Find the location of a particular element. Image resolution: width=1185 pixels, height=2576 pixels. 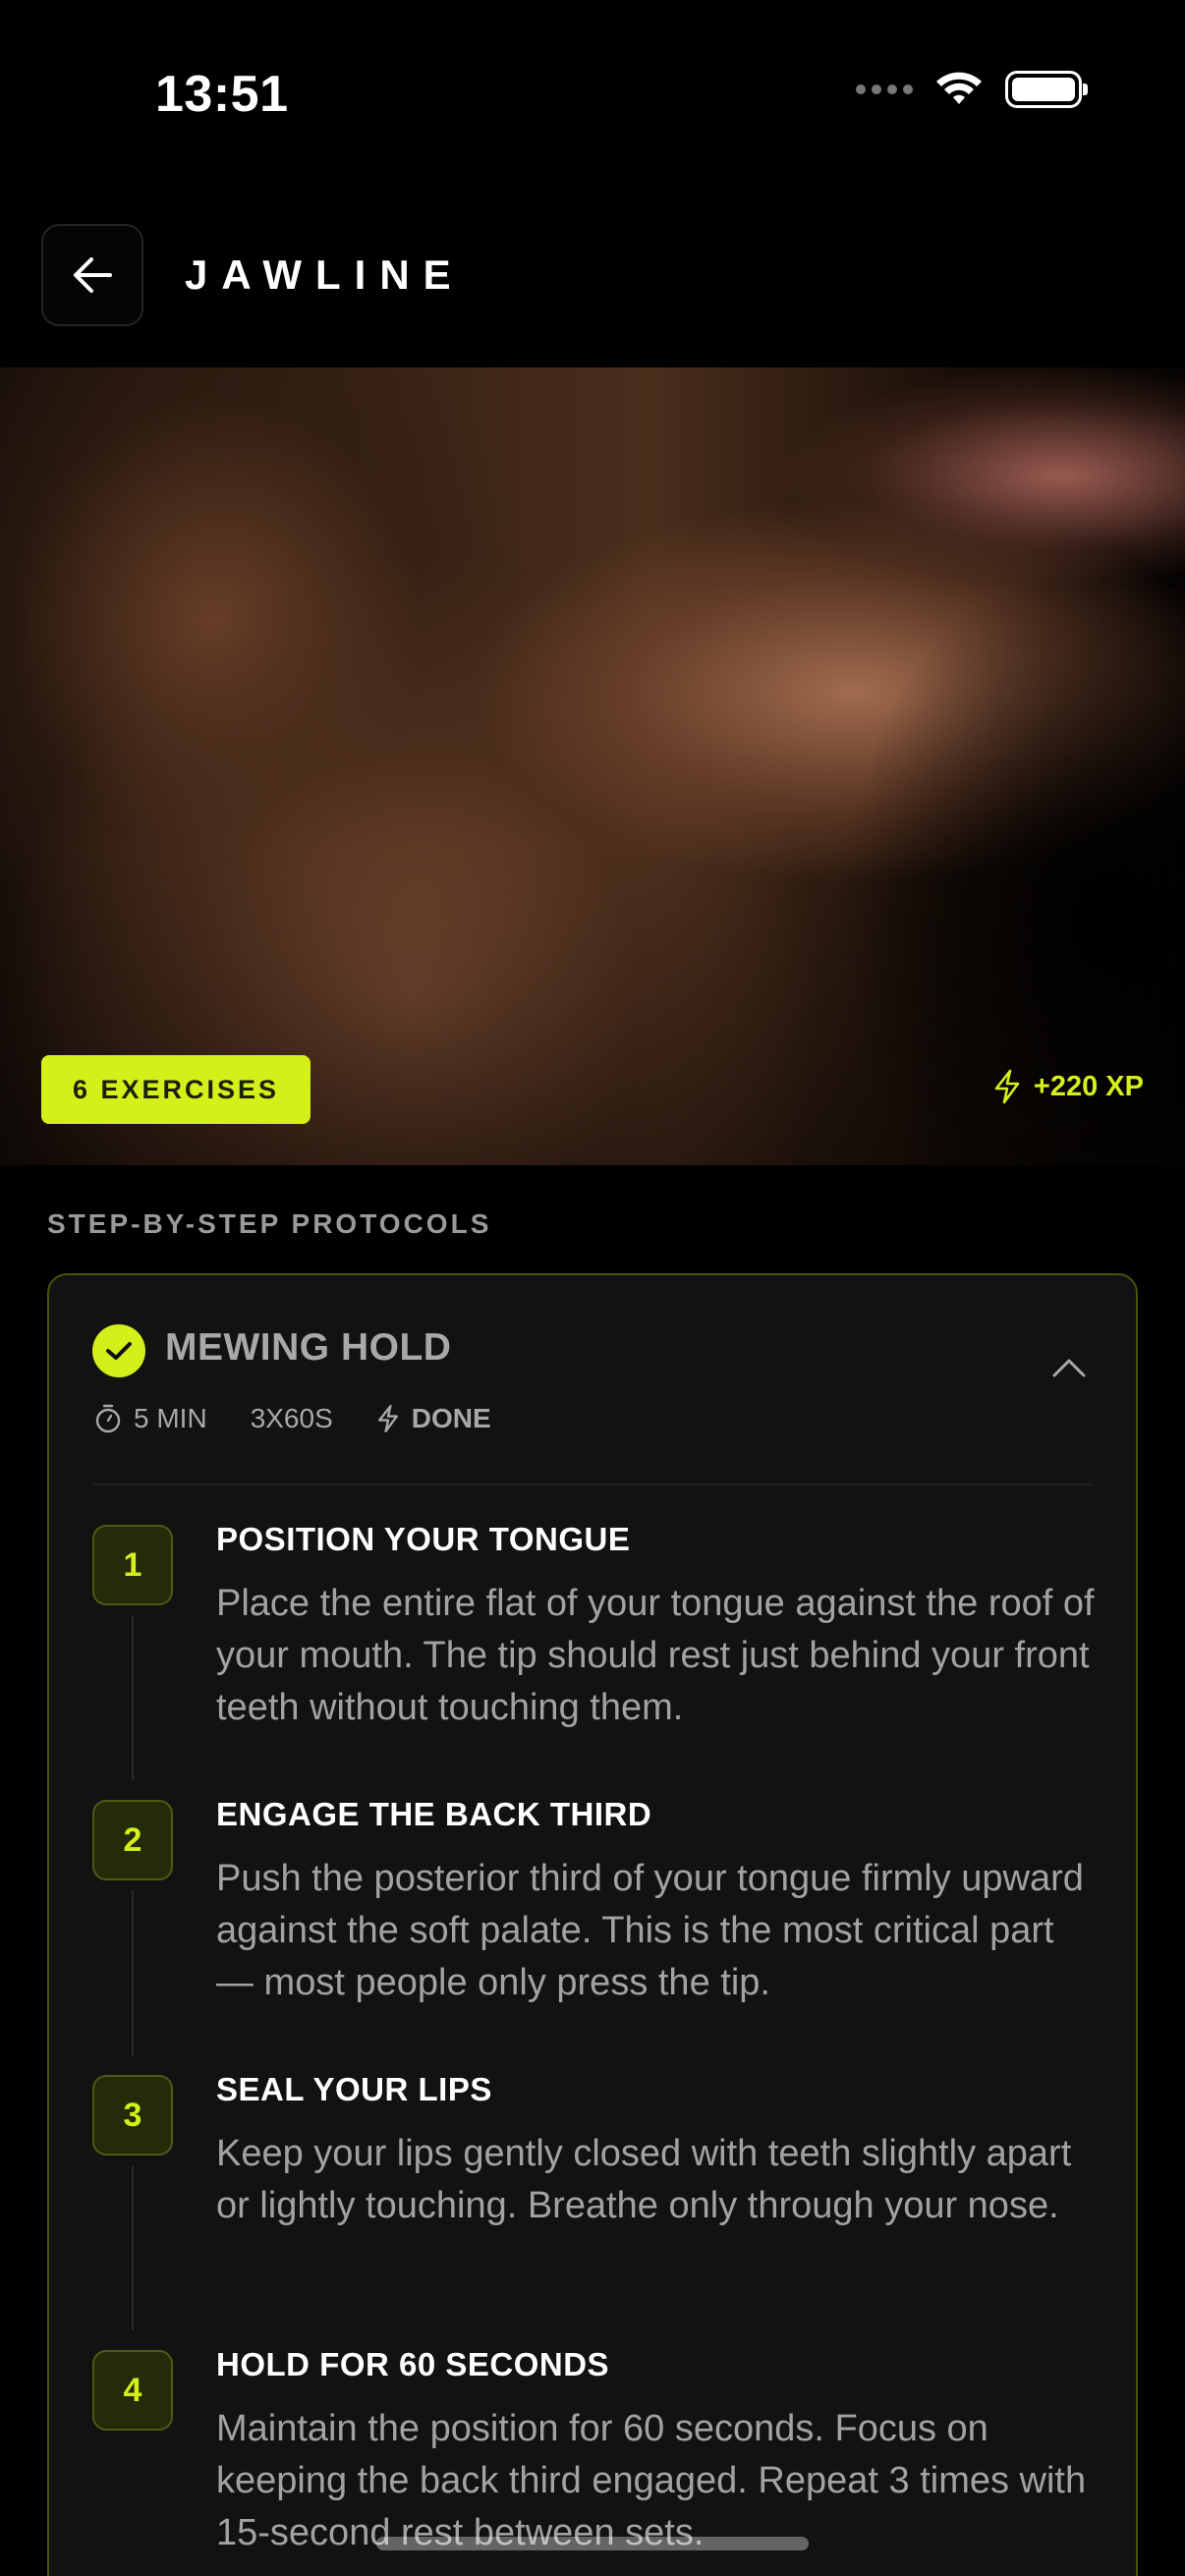

step-title: SEAL YOUR LIPS is located at coordinates (354, 2089).